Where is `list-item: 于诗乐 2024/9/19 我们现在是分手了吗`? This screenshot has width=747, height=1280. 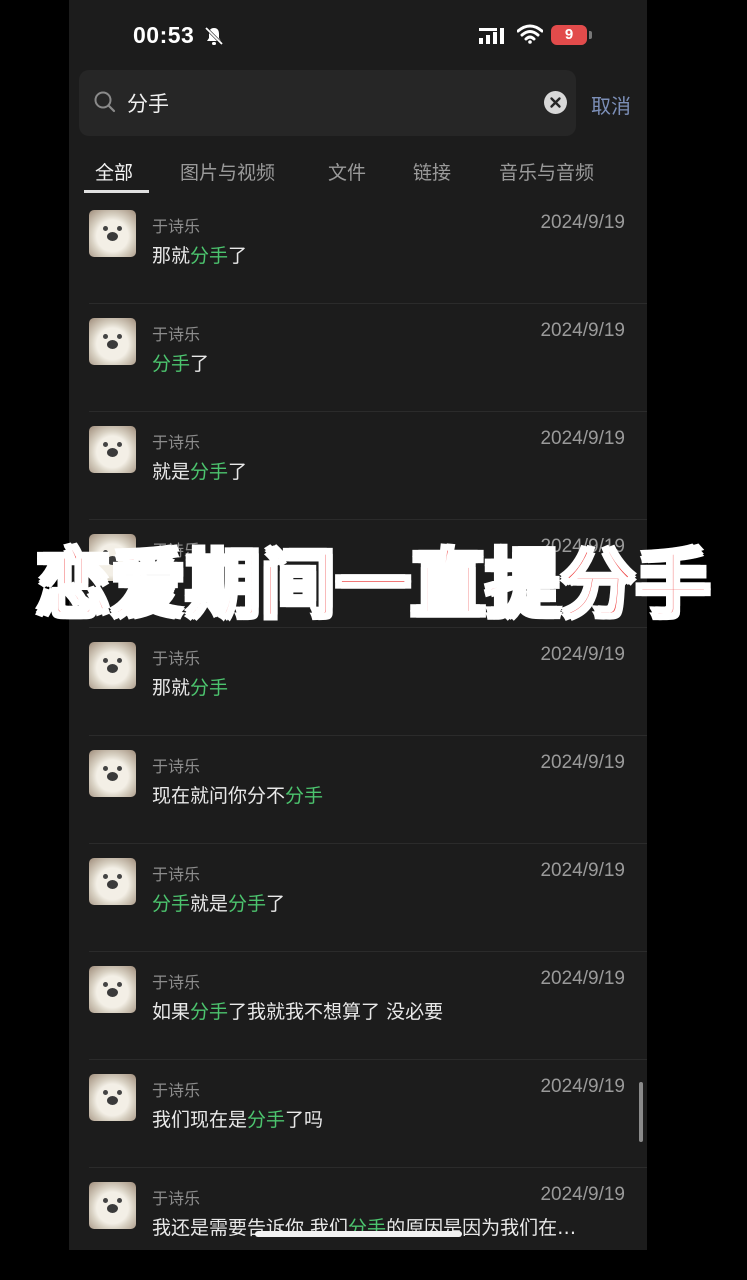 list-item: 于诗乐 2024/9/19 我们现在是分手了吗 is located at coordinates (368, 1114).